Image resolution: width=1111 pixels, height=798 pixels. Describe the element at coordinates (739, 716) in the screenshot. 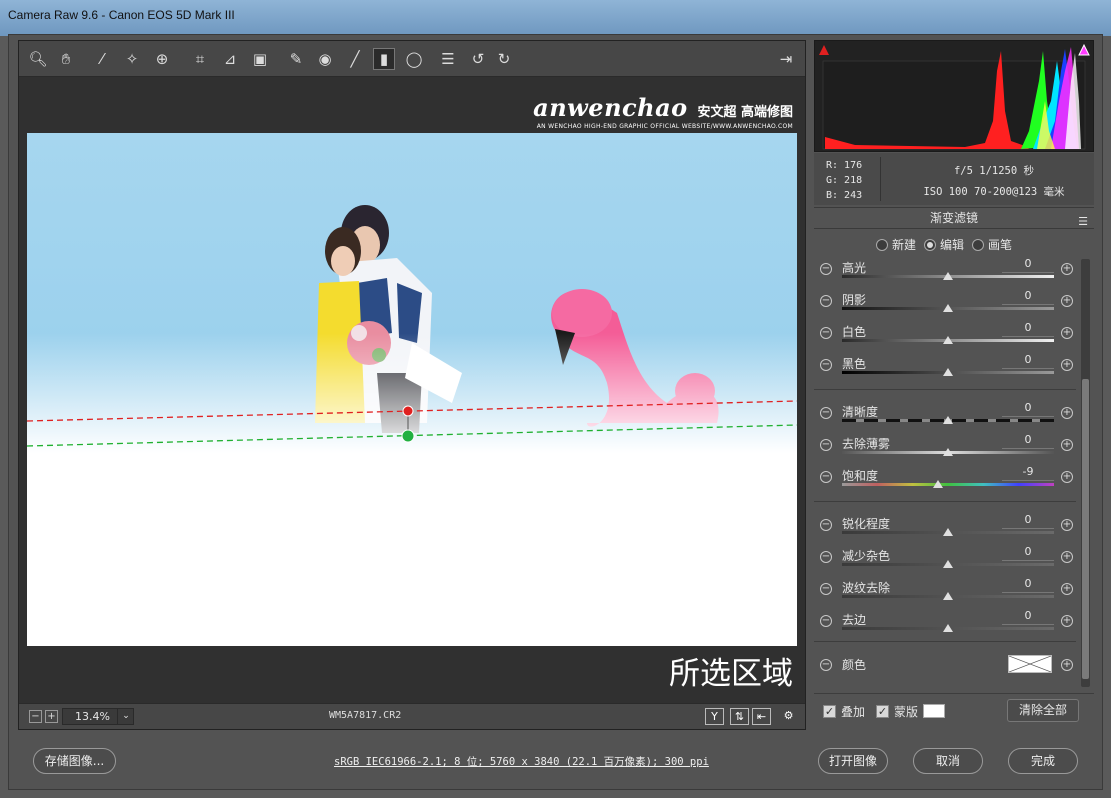

I see `swap-settings-icon: ⇅` at that location.